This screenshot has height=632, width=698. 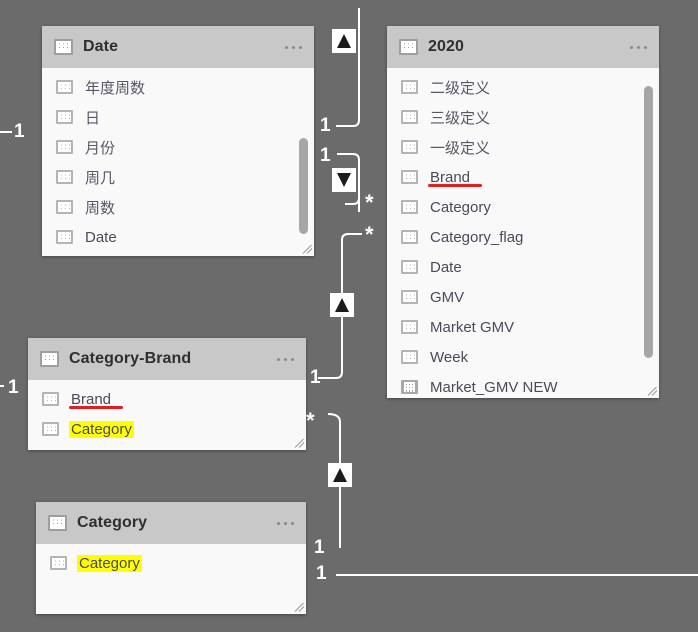 I want to click on table-header-category-brand: Category-Brand, so click(x=167, y=359).